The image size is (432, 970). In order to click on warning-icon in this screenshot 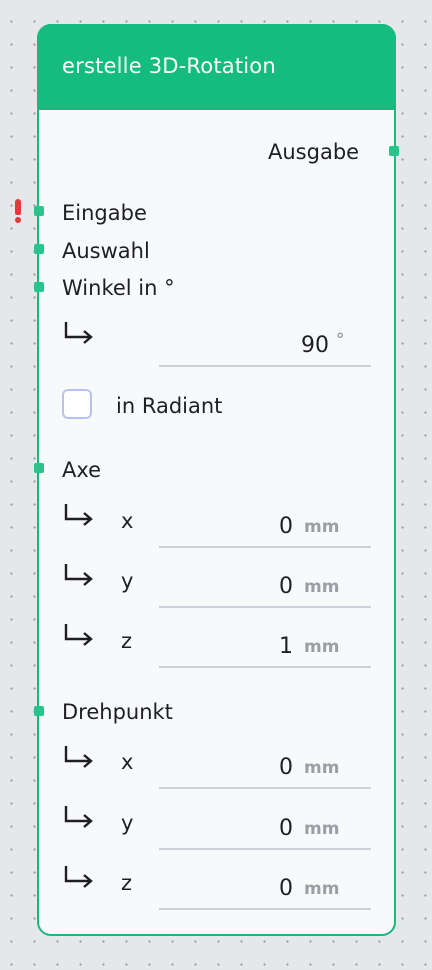, I will do `click(18, 211)`.